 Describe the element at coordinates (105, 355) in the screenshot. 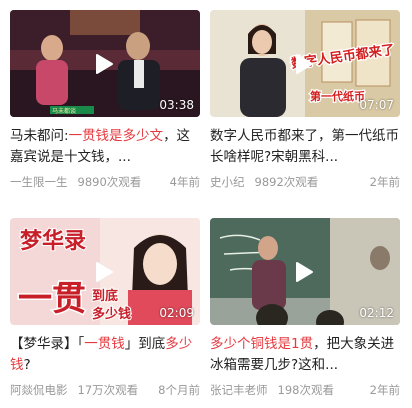

I see `video-title: 【梦华录】「一贯钱」到底多少钱?` at that location.